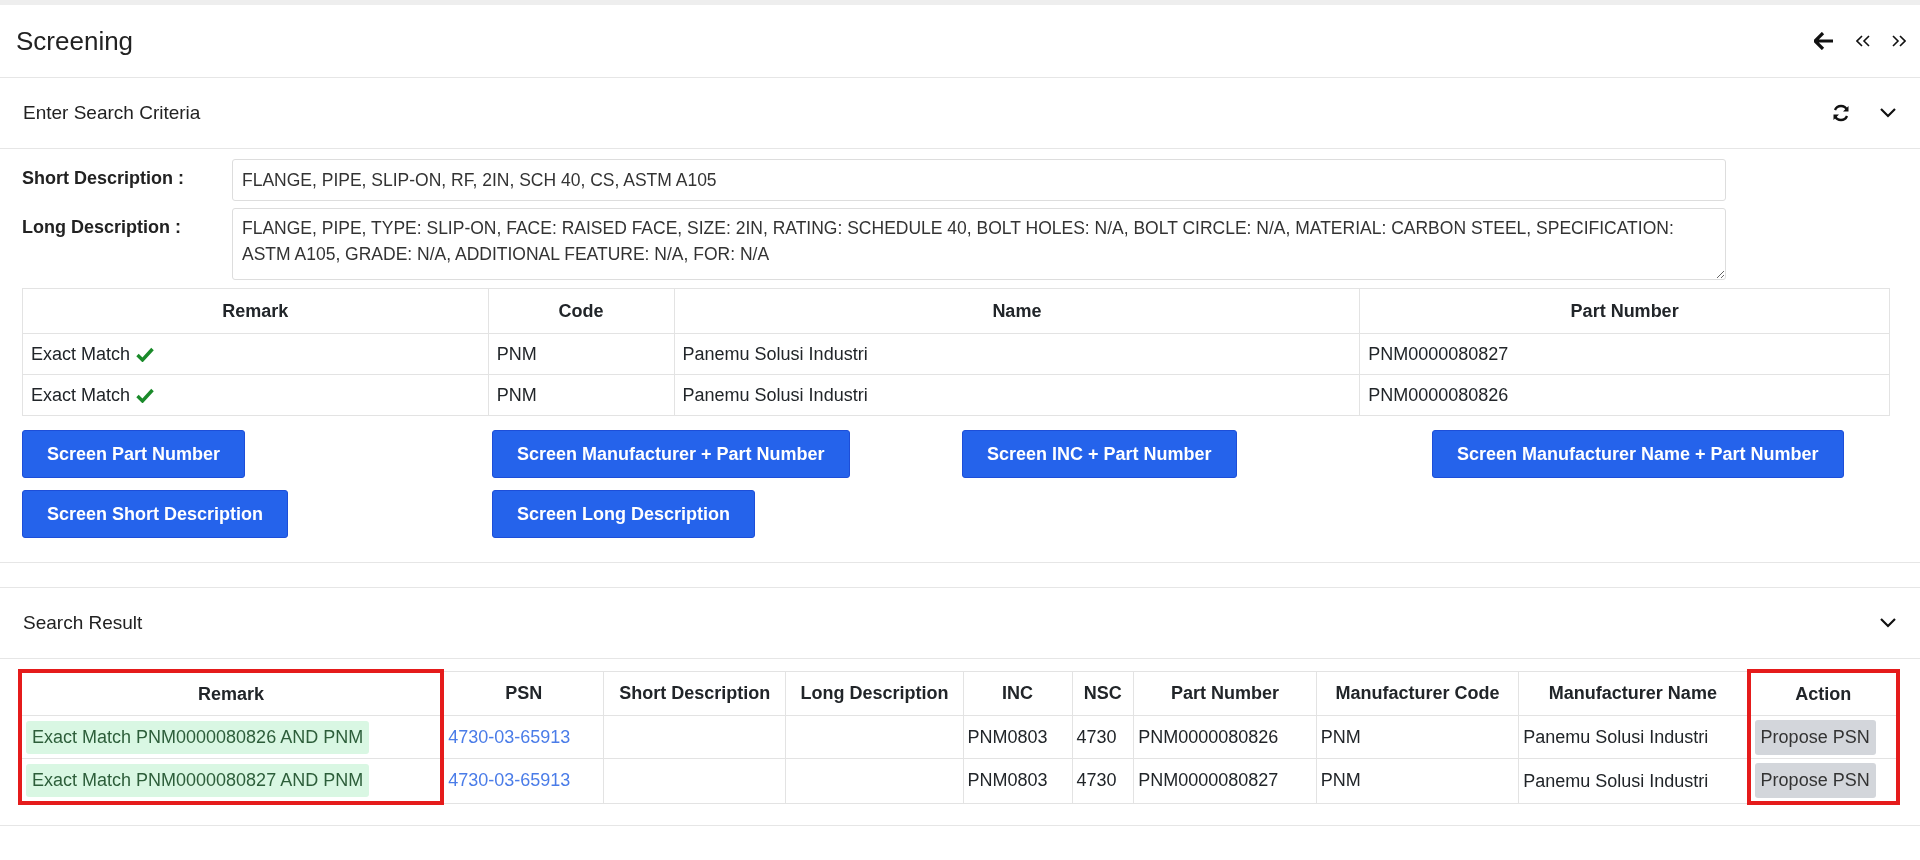 This screenshot has height=860, width=1920. Describe the element at coordinates (1099, 454) in the screenshot. I see `screen-button: Screen INC + Part Number` at that location.